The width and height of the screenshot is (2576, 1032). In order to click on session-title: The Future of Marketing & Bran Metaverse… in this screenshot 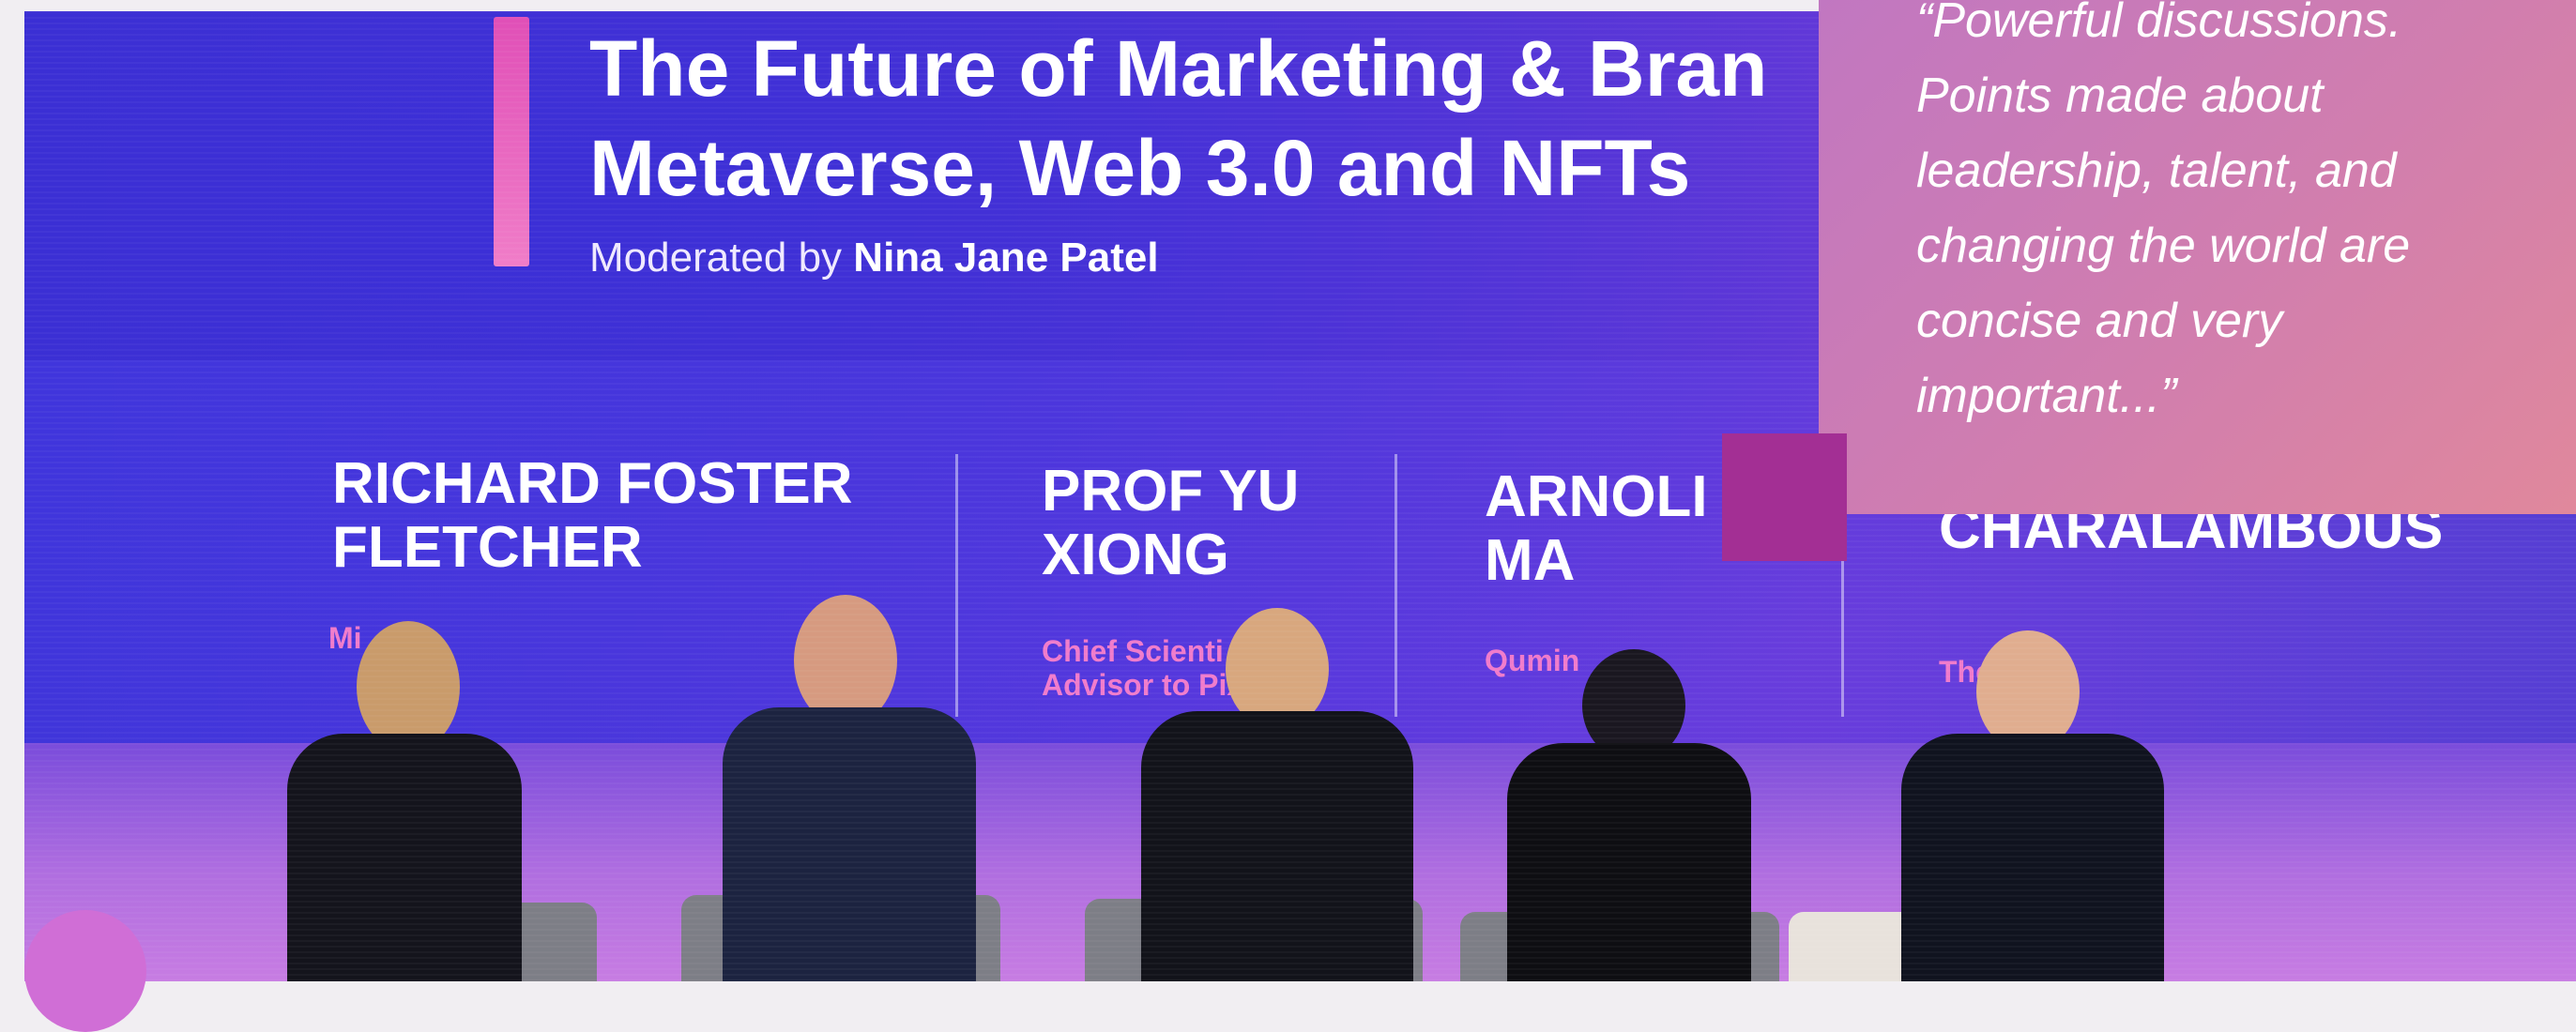, I will do `click(1246, 118)`.